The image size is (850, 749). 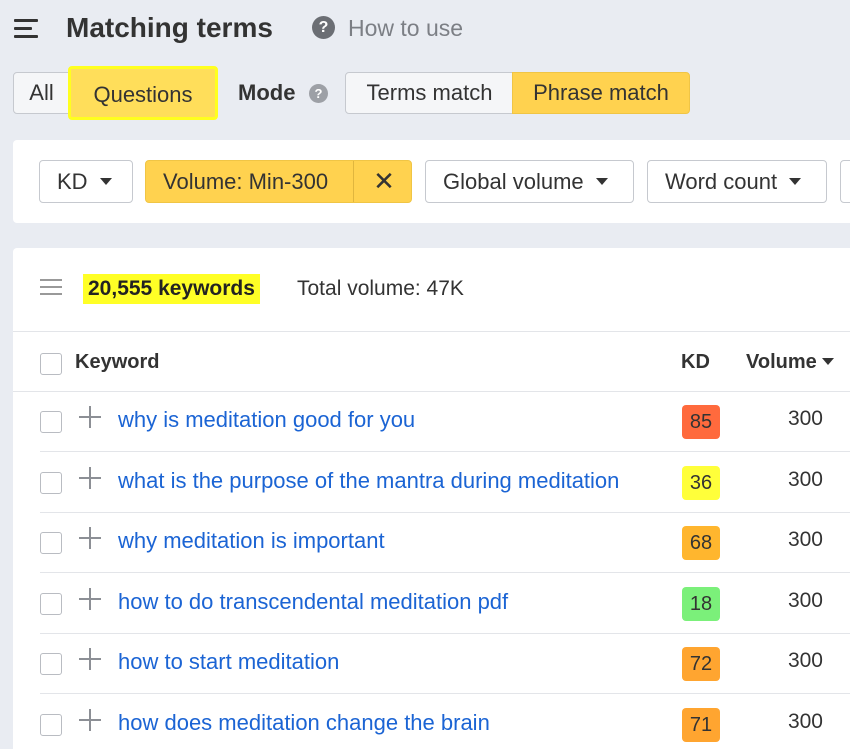 What do you see at coordinates (695, 362) in the screenshot?
I see `column-header-kd: KD` at bounding box center [695, 362].